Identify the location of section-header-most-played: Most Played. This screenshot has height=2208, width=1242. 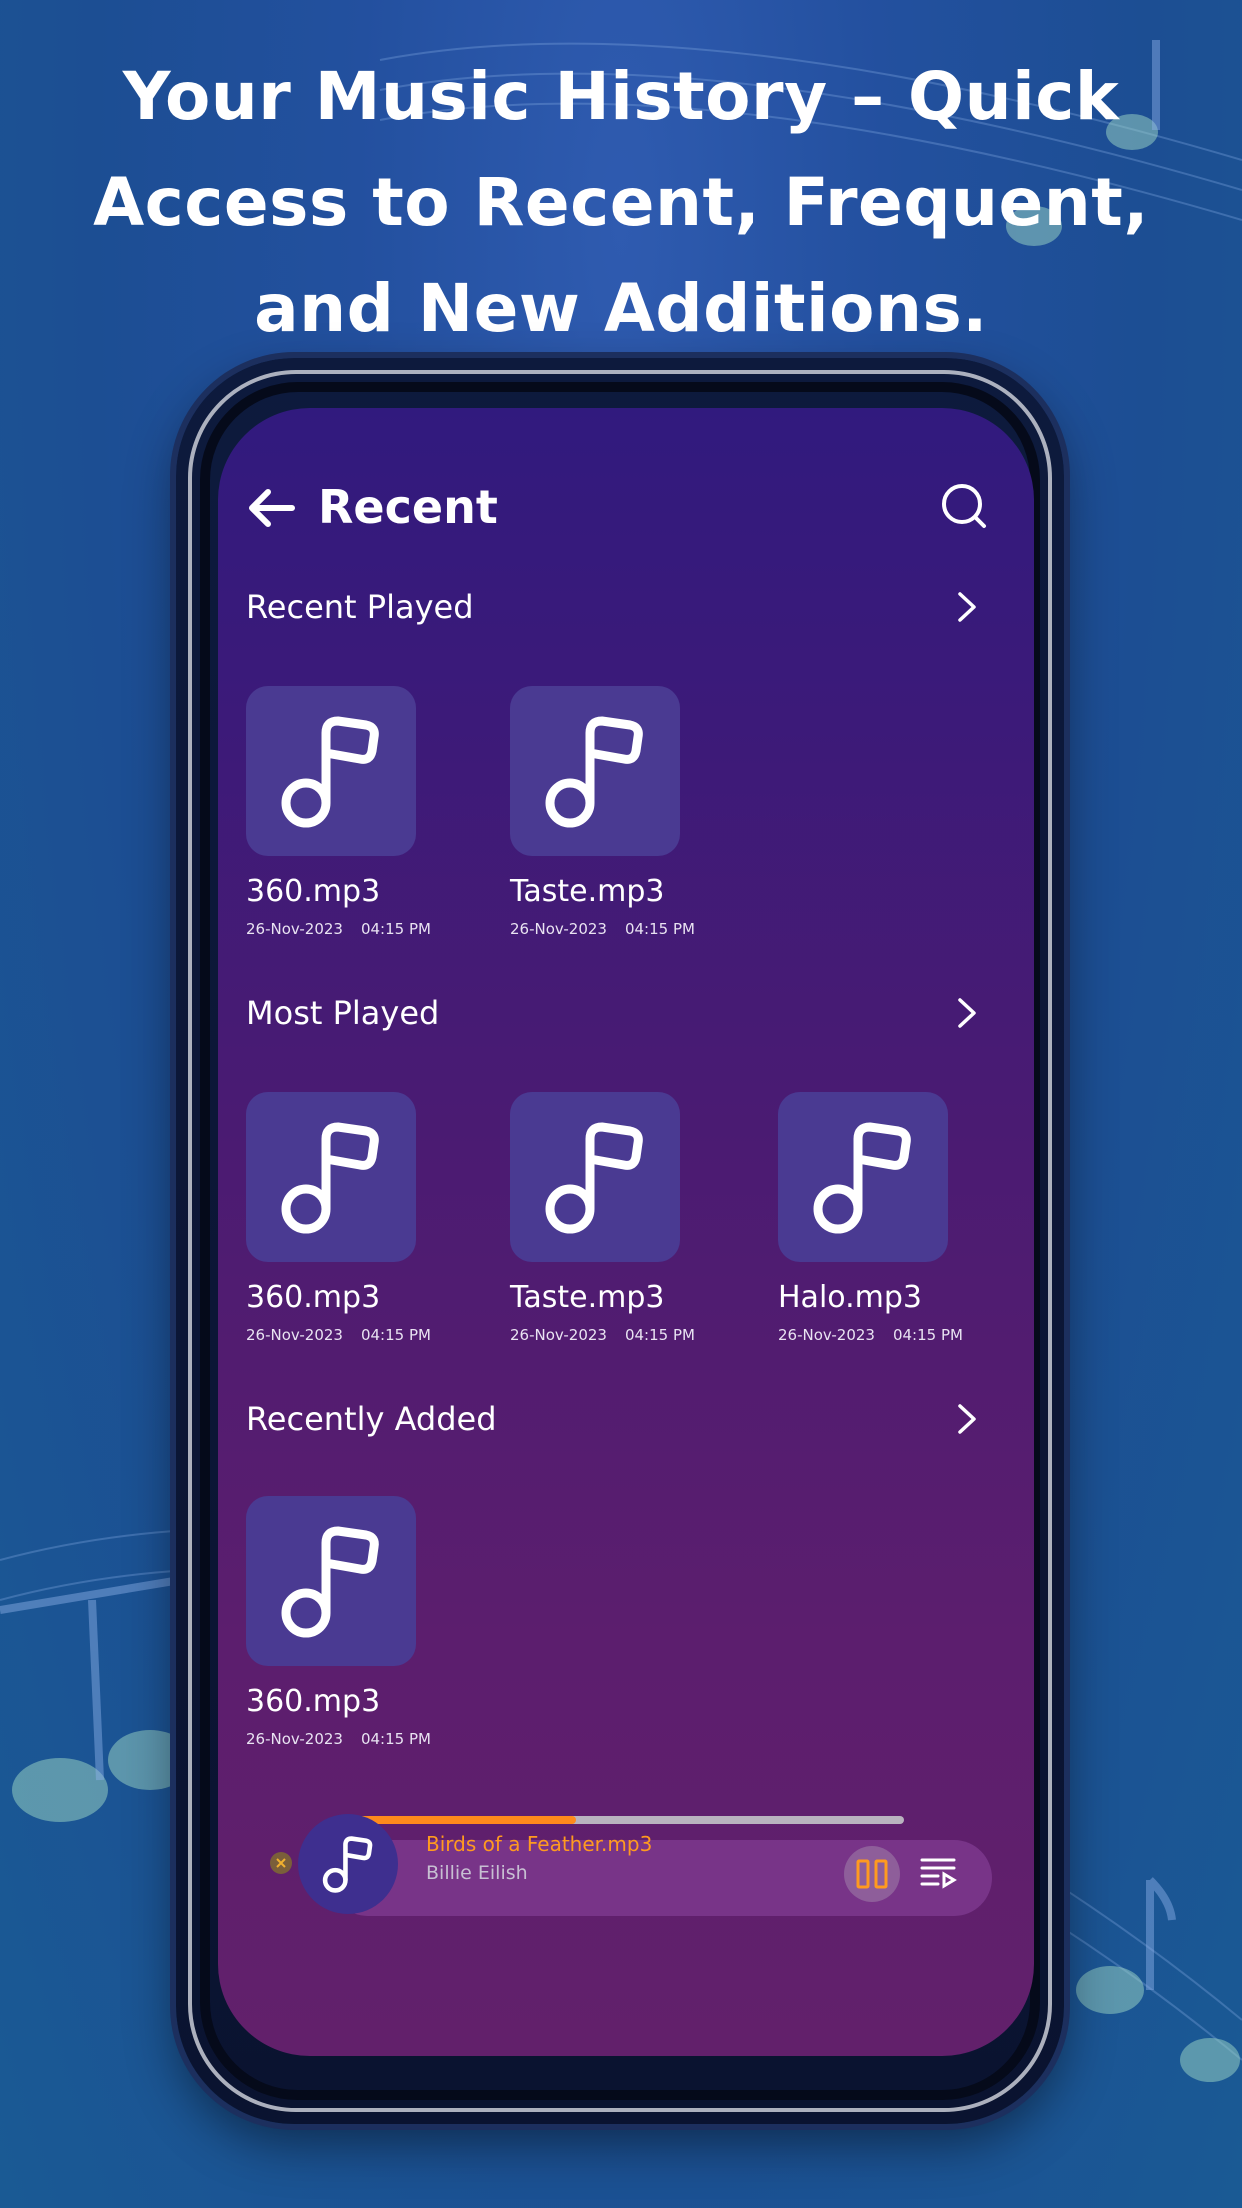
(626, 1013).